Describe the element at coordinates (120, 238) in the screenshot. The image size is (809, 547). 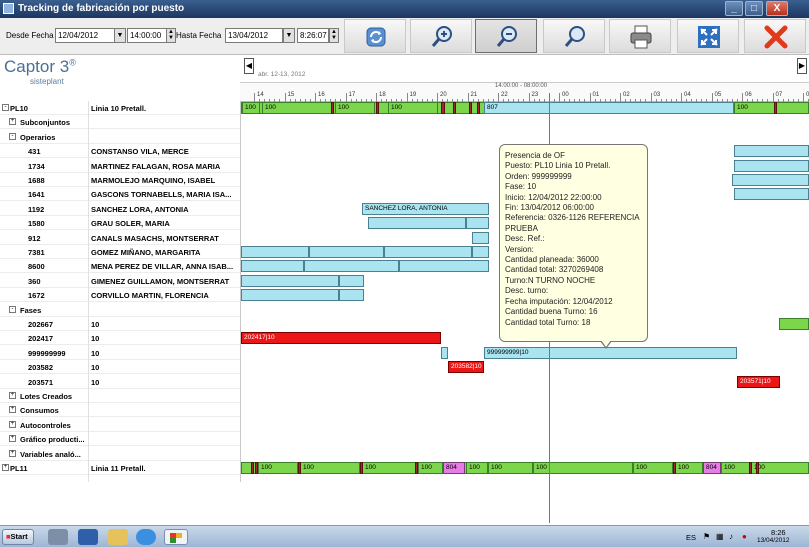
I see `tree-row: 912 CANALS MASACHS, MONTSERRAT` at that location.